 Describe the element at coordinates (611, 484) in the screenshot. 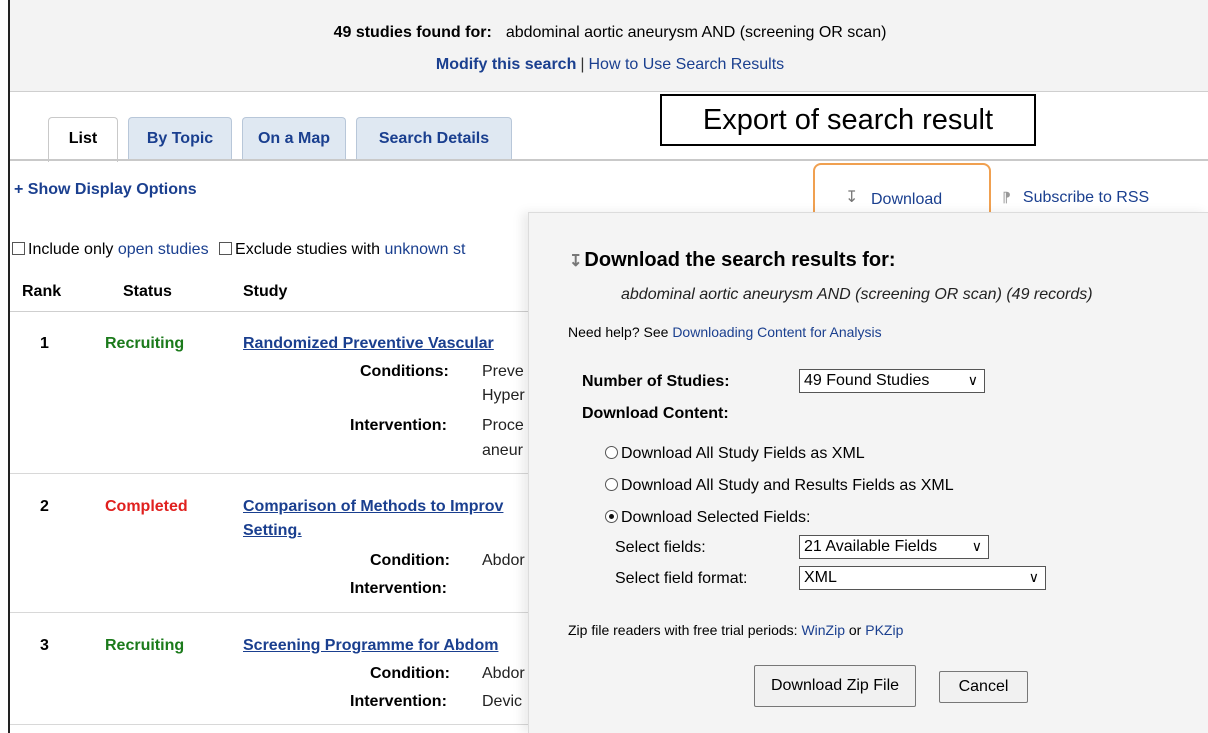

I see `radio-all-study-results-fields` at that location.